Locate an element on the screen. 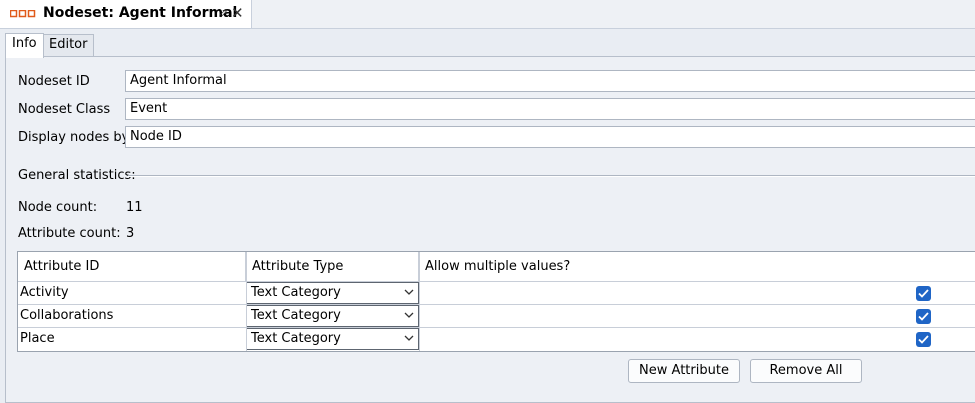  nodeset-id-label: Nodeset ID is located at coordinates (54, 81).